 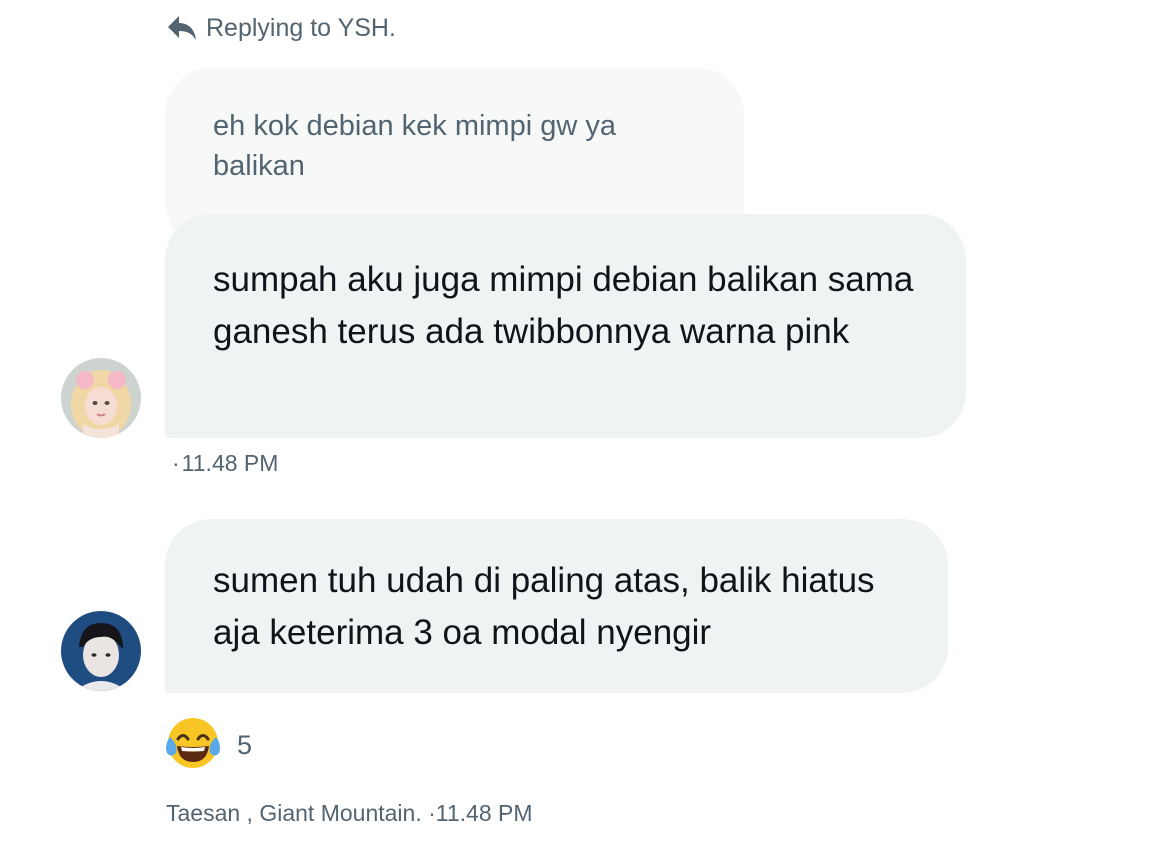 I want to click on reply-header-text: Replying to YSH., so click(x=301, y=27).